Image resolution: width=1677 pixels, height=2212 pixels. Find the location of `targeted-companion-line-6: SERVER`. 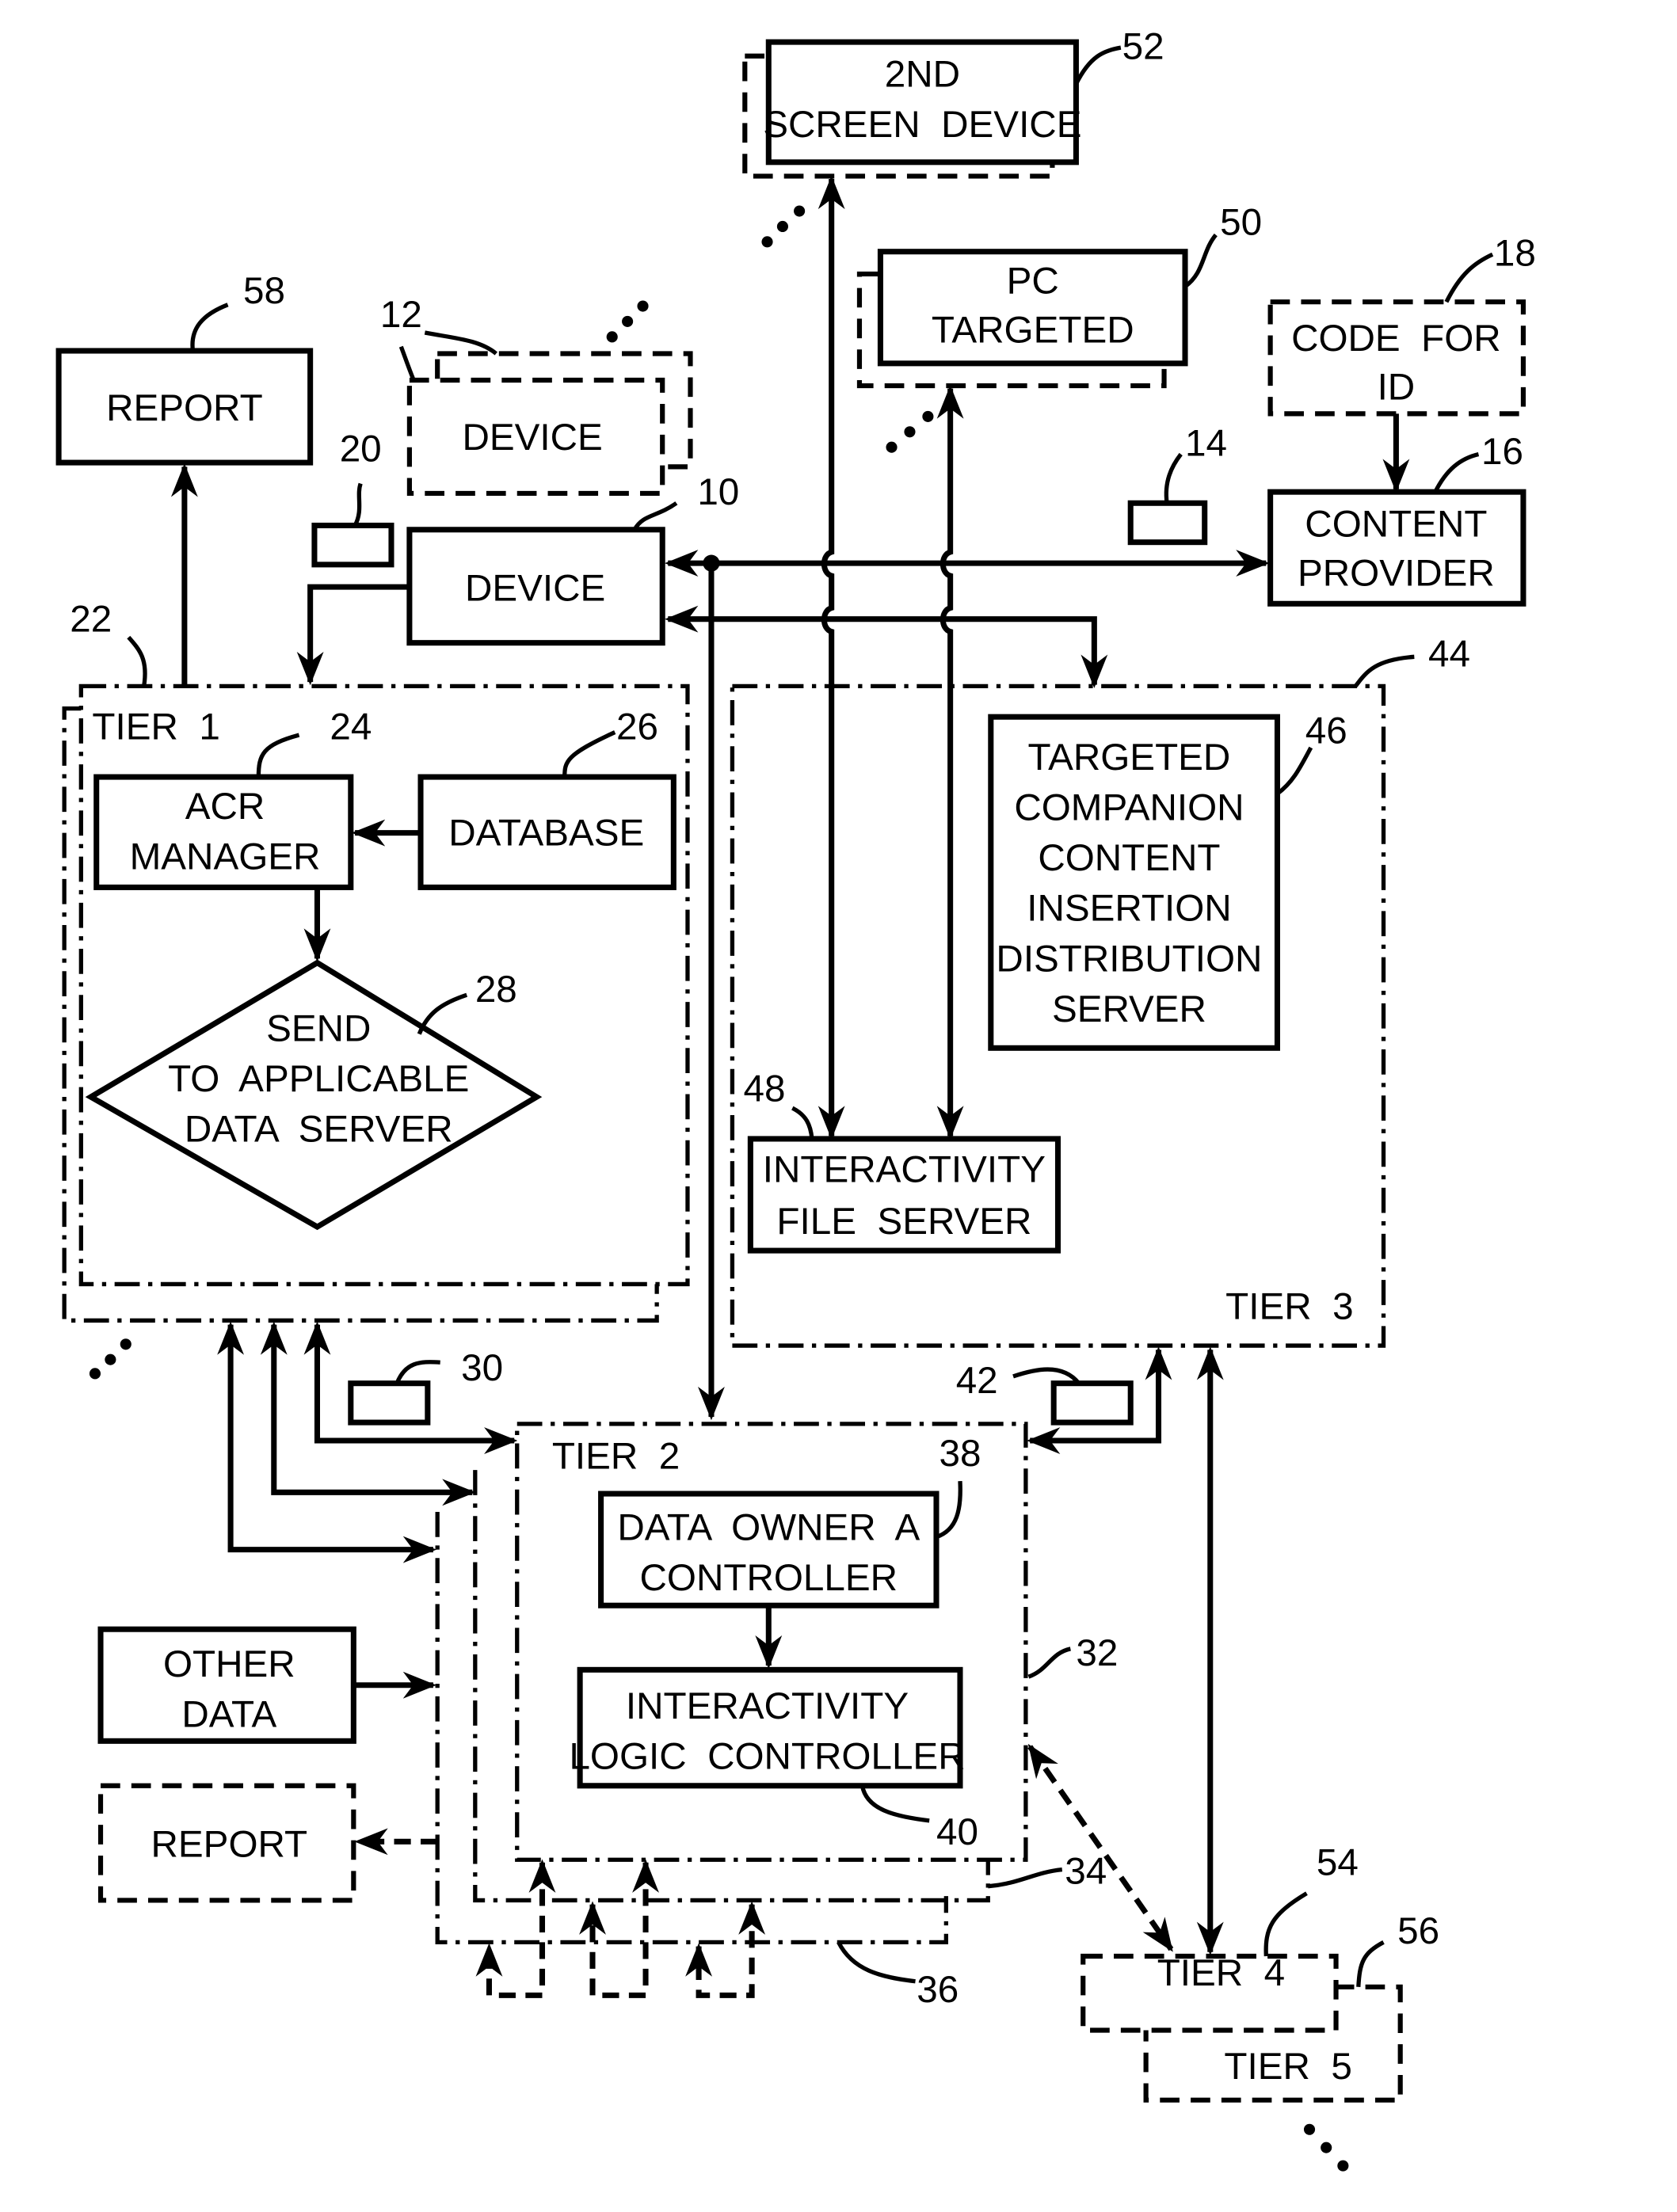

targeted-companion-line-6: SERVER is located at coordinates (1129, 1009).